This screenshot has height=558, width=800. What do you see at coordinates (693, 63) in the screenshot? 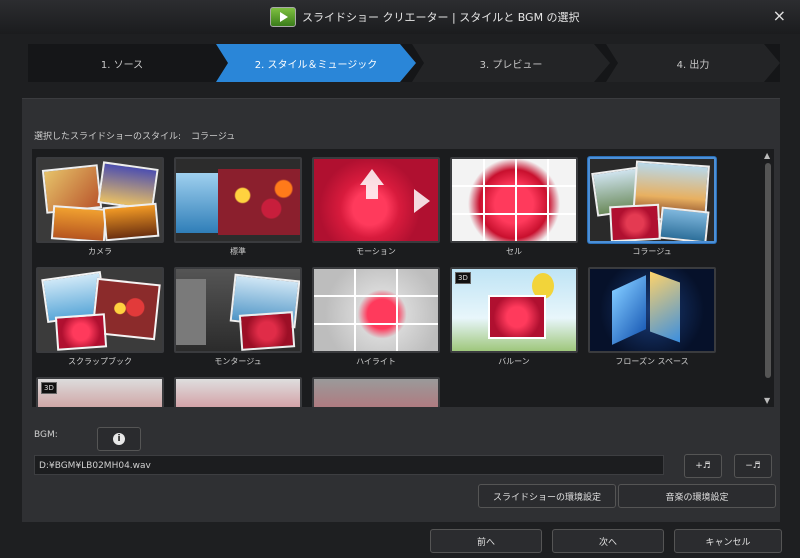
I see `step-output: 4. 出力` at bounding box center [693, 63].